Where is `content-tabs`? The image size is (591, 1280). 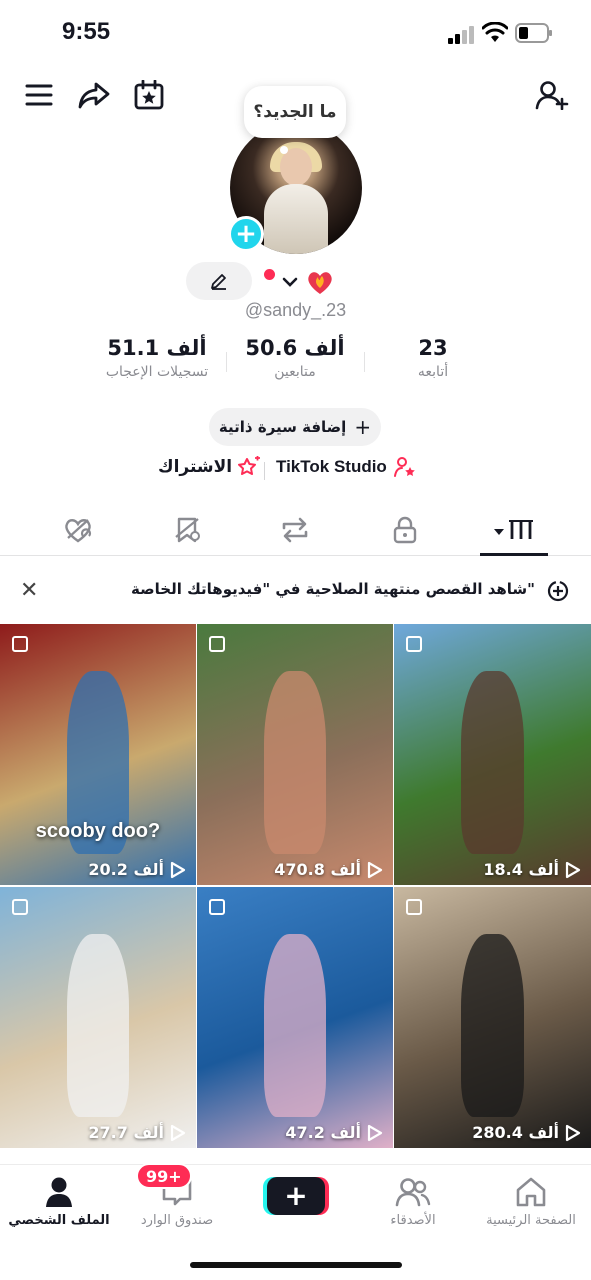
content-tabs is located at coordinates (295, 531).